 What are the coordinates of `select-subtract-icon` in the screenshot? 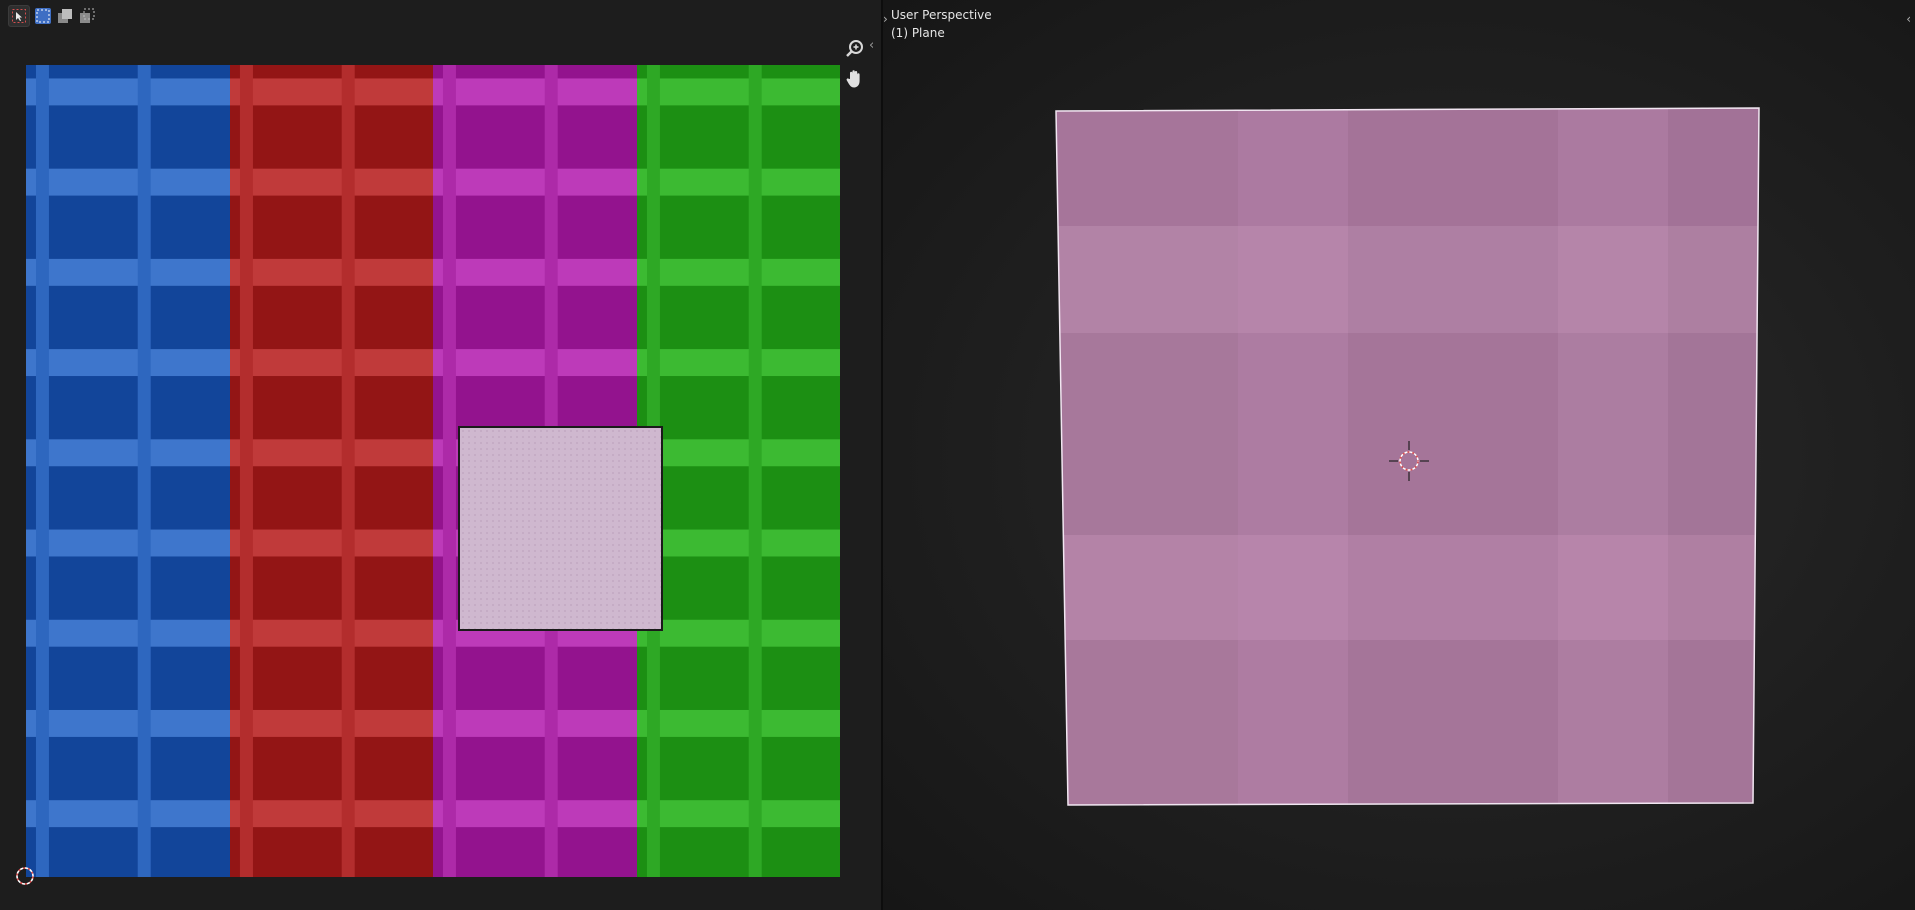 It's located at (87, 15).